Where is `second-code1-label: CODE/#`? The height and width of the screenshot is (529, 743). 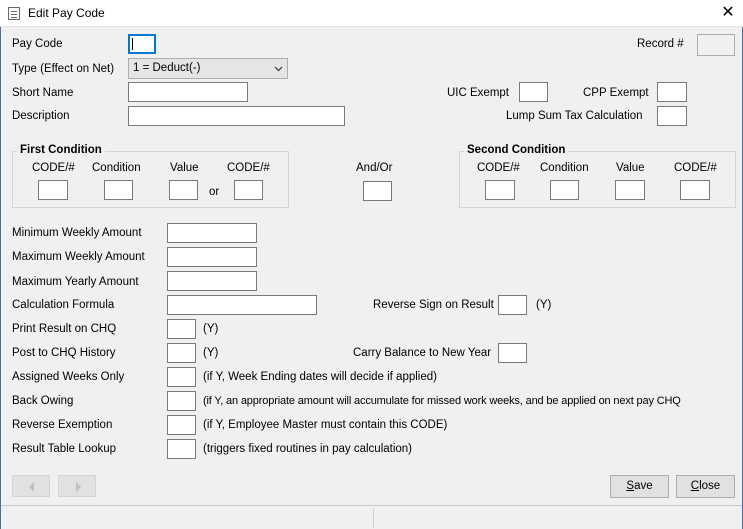 second-code1-label: CODE/# is located at coordinates (498, 168).